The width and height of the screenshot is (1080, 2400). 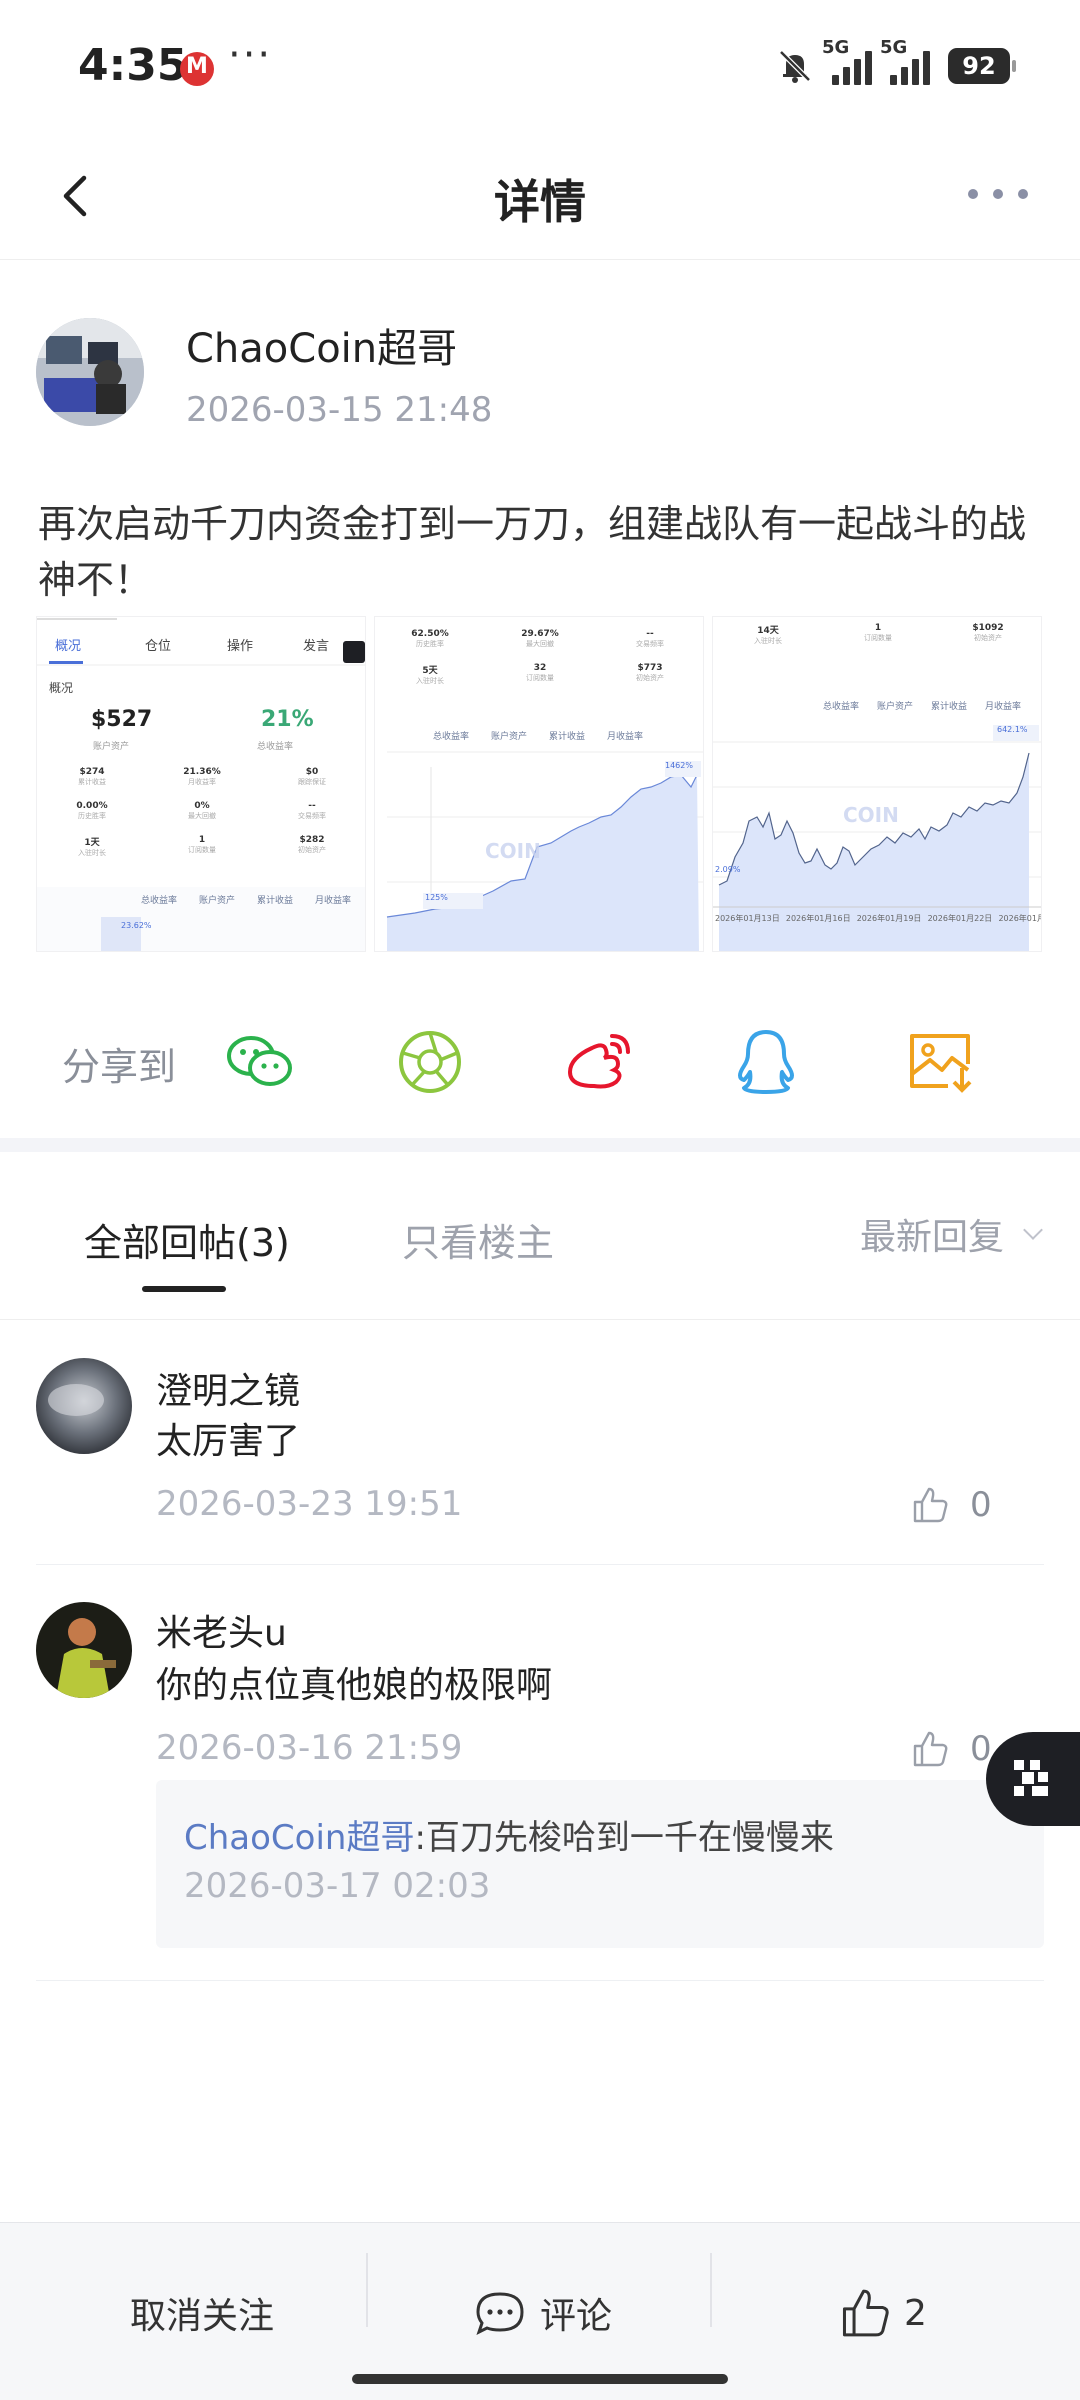 What do you see at coordinates (122, 719) in the screenshot?
I see `img1-balance: $527` at bounding box center [122, 719].